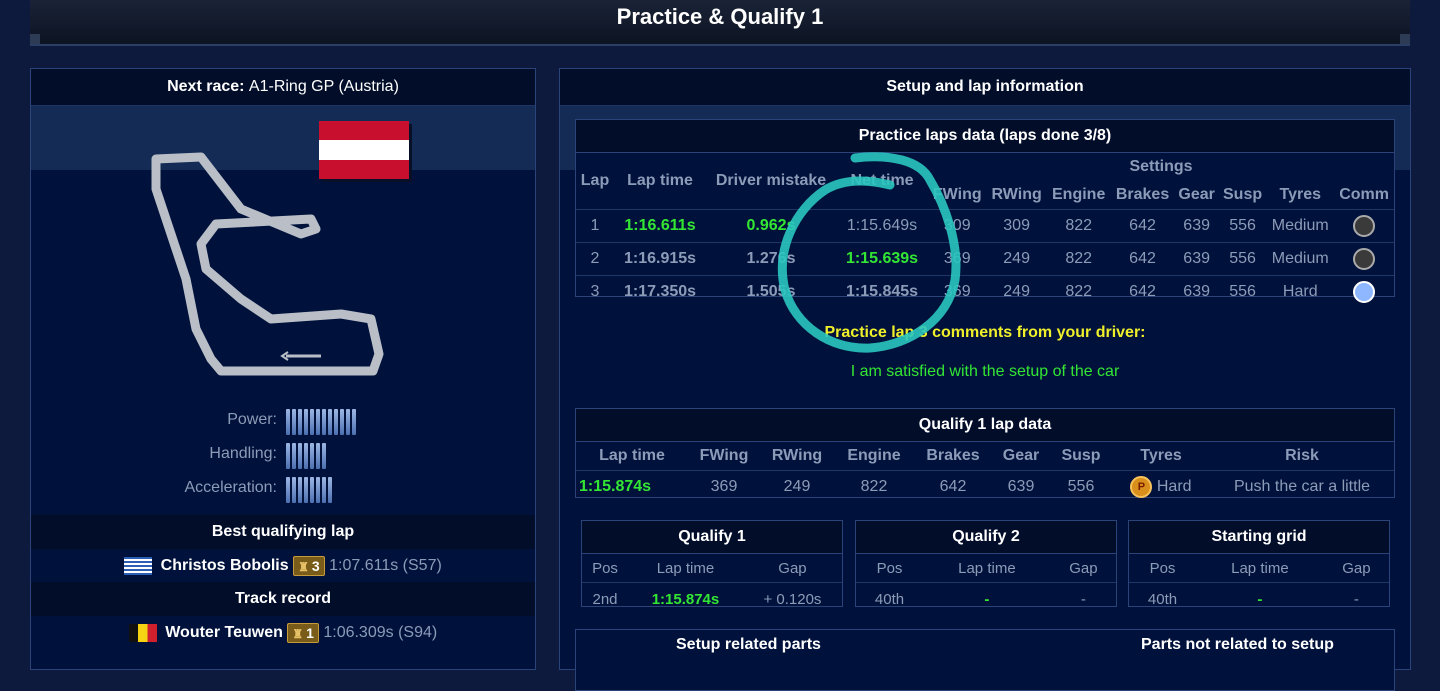 This screenshot has width=1440, height=691. What do you see at coordinates (1259, 567) in the screenshot?
I see `starting-grid-results: Starting grid Pos Lap time Gap 40th - -` at bounding box center [1259, 567].